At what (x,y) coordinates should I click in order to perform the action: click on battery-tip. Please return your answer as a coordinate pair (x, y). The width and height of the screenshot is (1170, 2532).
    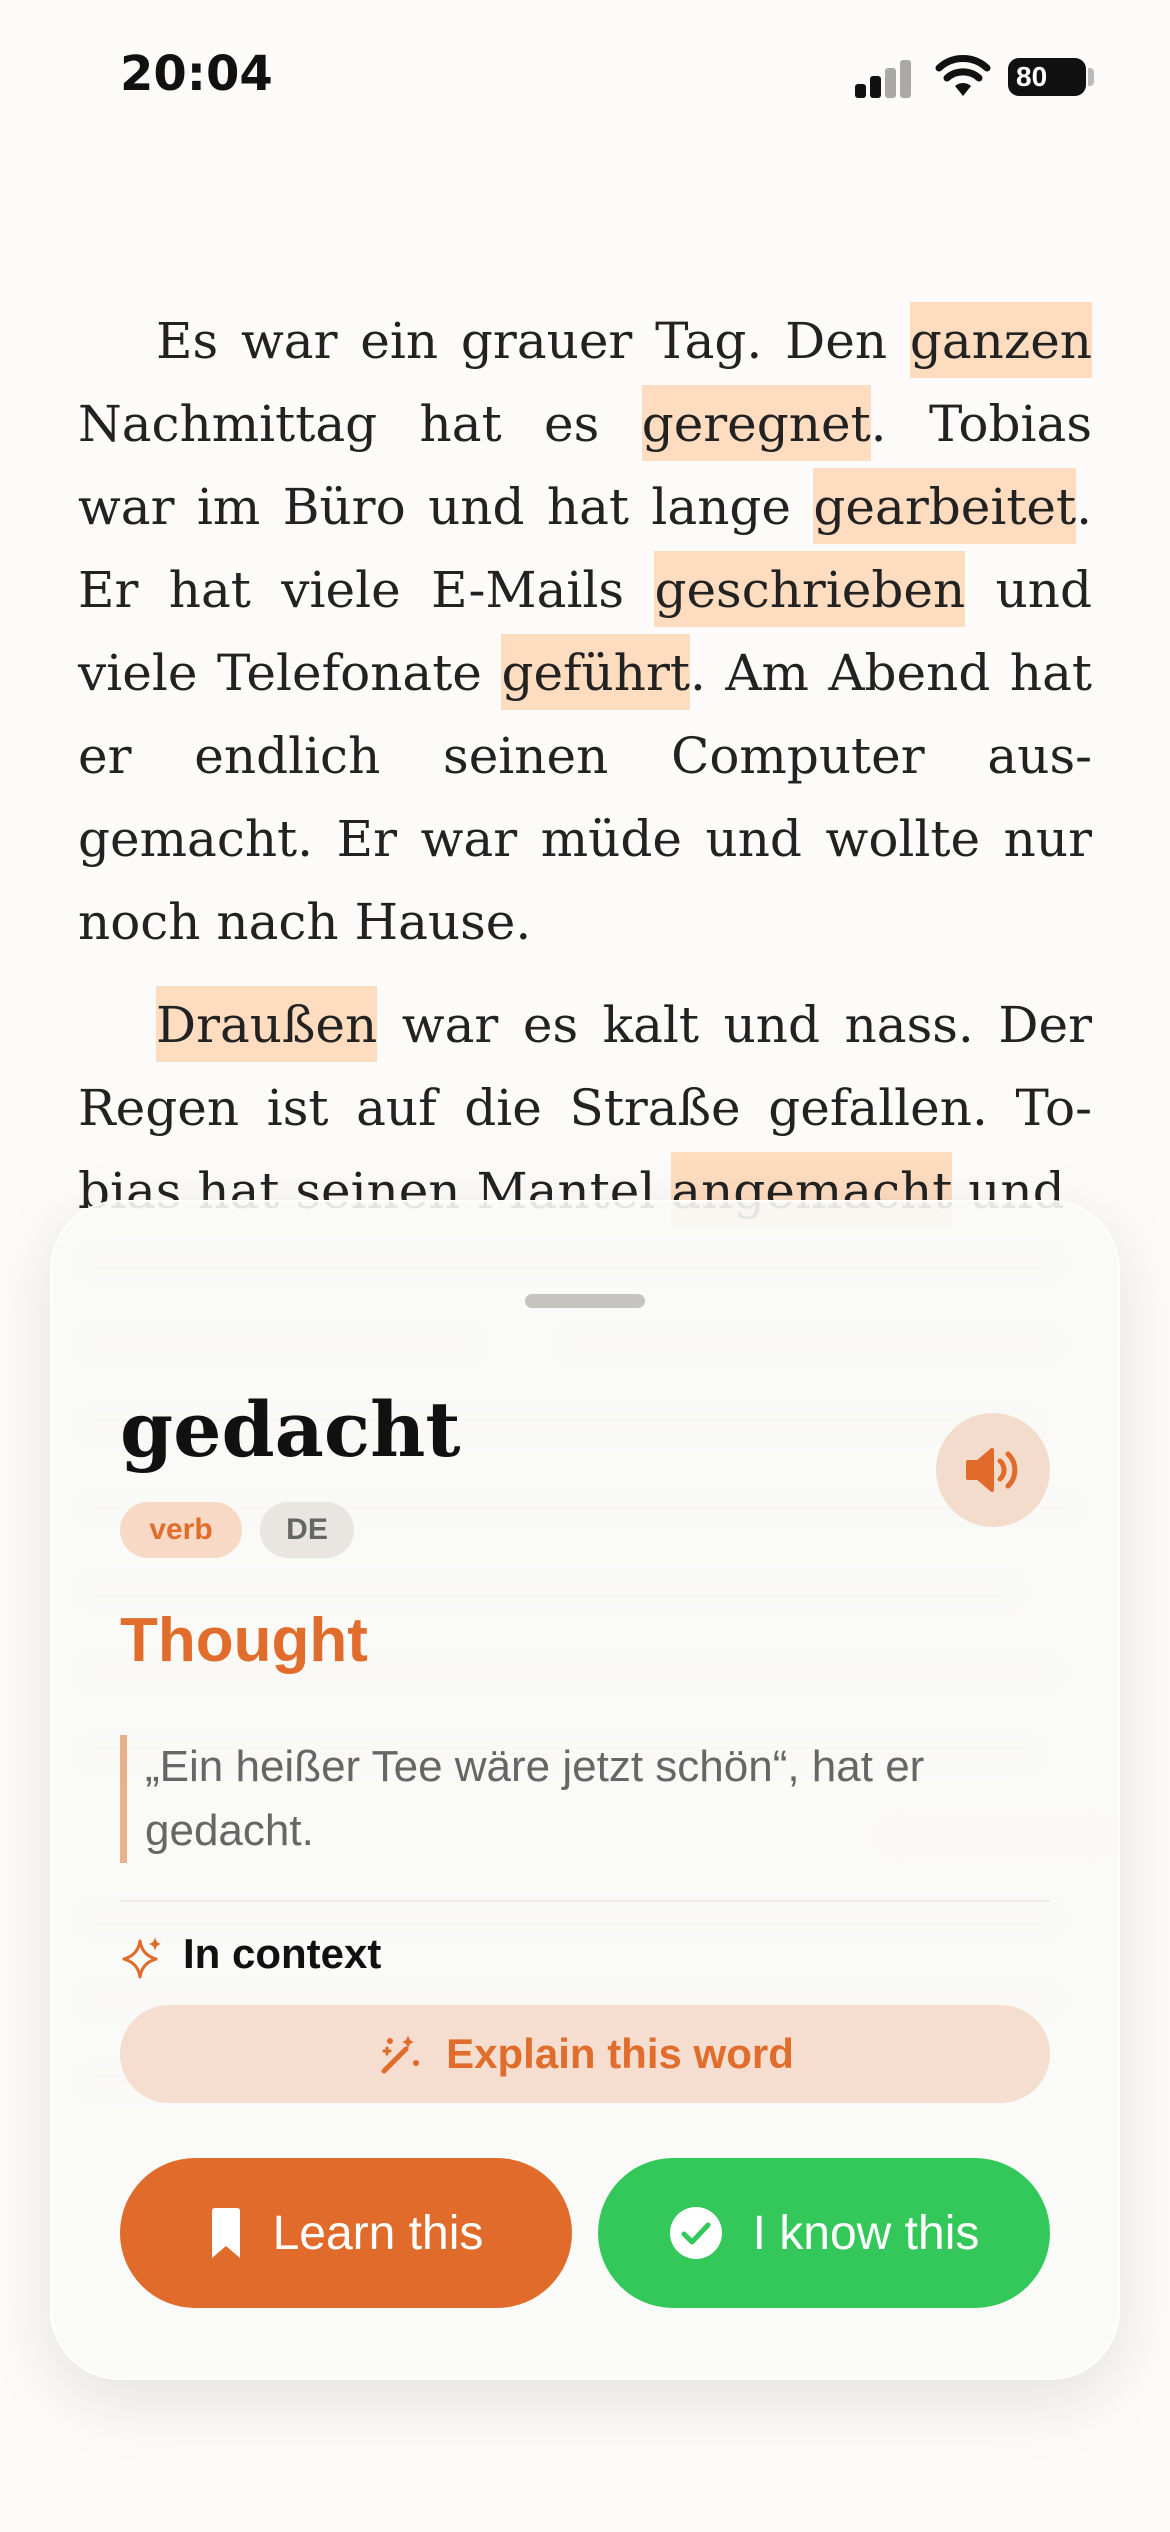
    Looking at the image, I should click on (1091, 77).